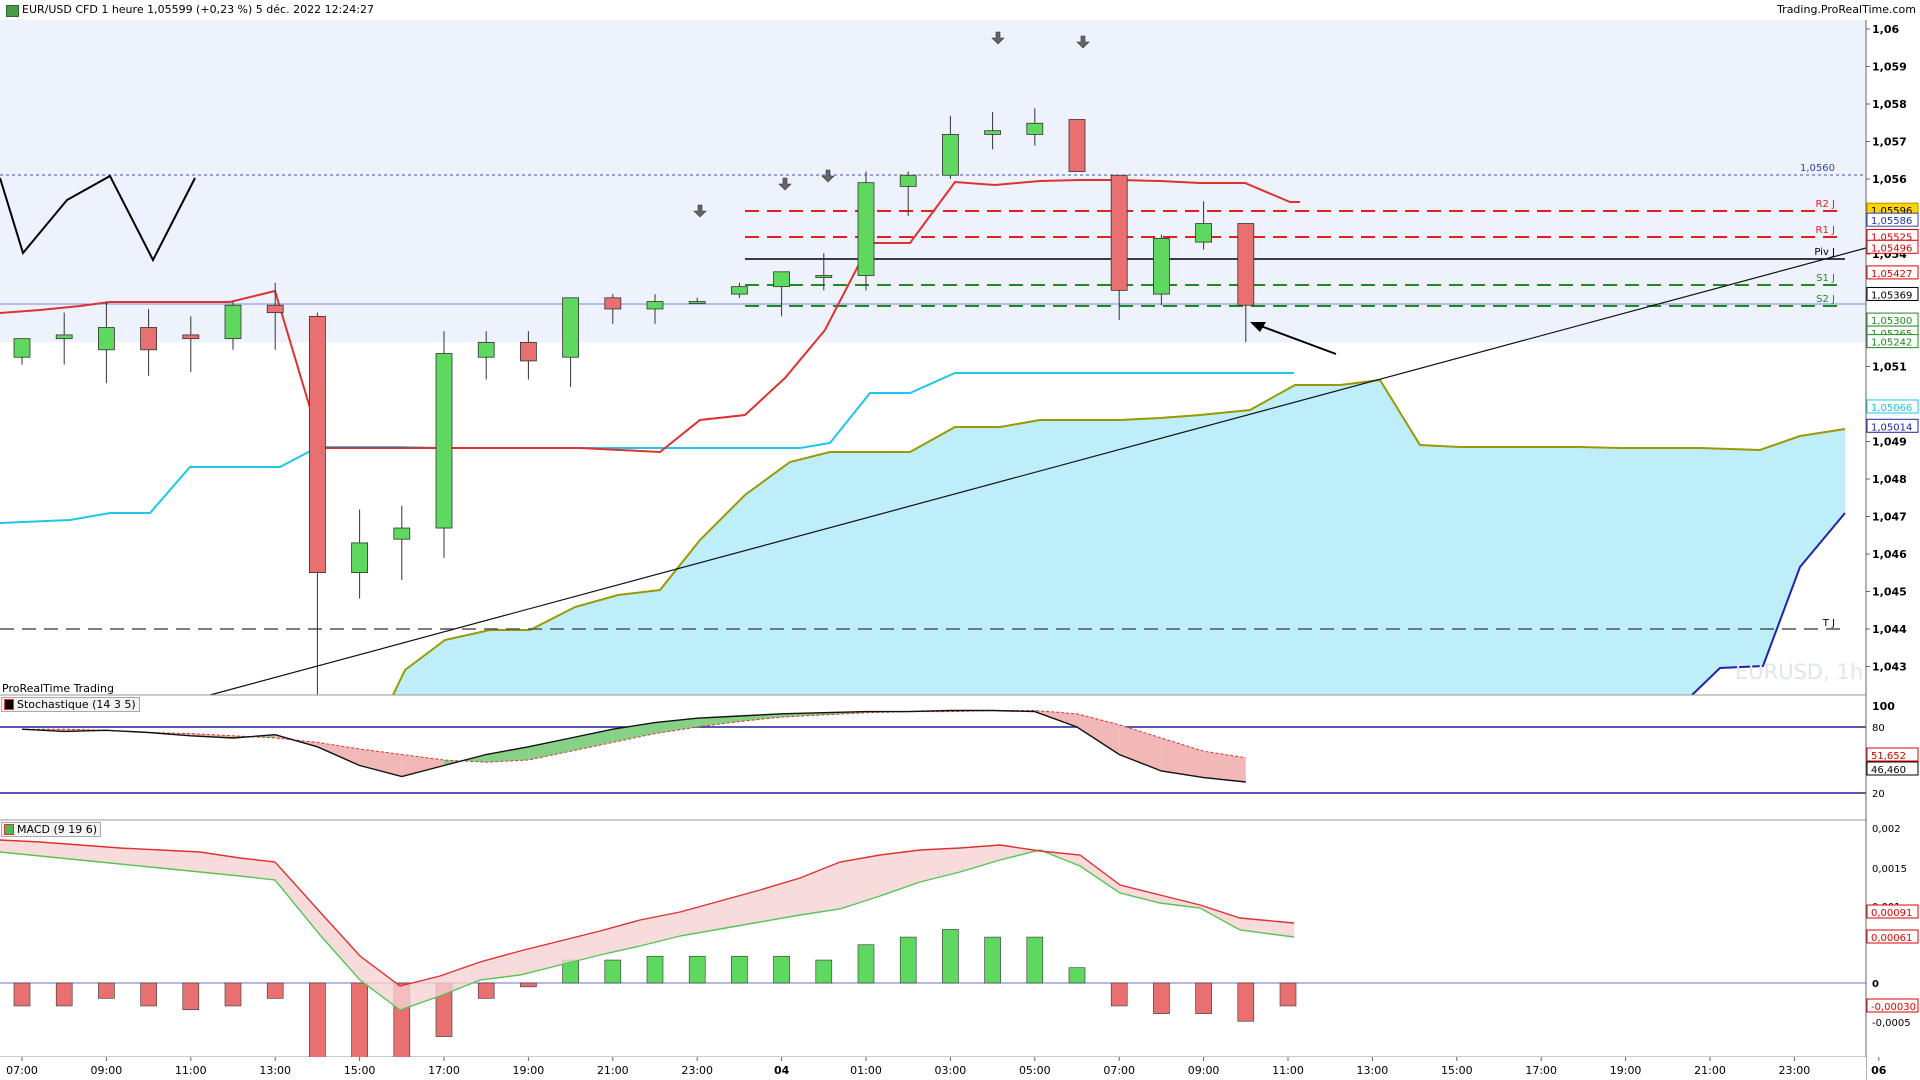 Image resolution: width=1920 pixels, height=1080 pixels. What do you see at coordinates (633, 746) in the screenshot?
I see `stoch-k-line` at bounding box center [633, 746].